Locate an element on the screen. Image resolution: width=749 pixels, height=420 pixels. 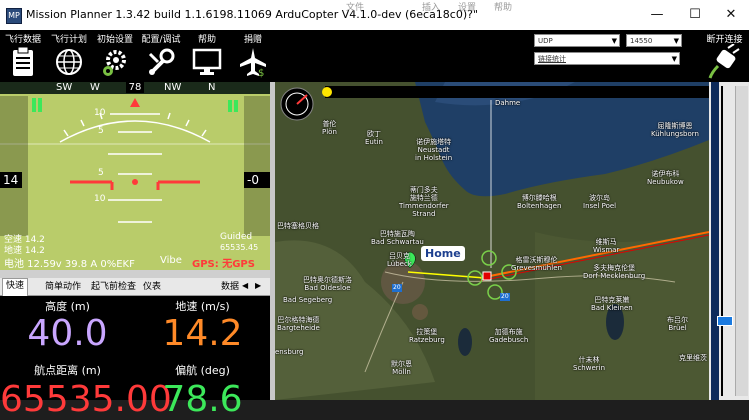
toolbar-help: 帮助 is located at coordinates (207, 56).